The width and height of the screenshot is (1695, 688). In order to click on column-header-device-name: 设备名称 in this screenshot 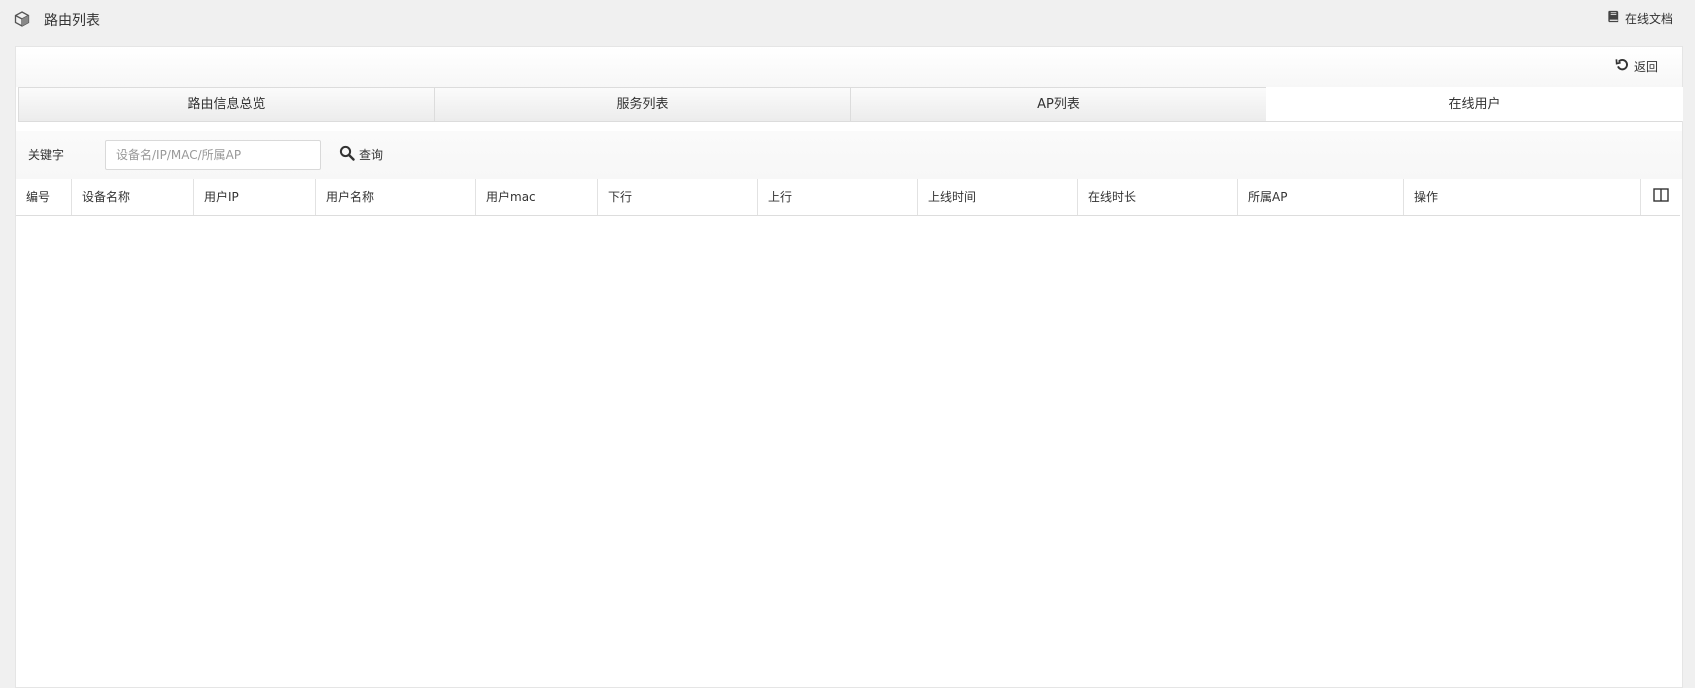, I will do `click(133, 197)`.